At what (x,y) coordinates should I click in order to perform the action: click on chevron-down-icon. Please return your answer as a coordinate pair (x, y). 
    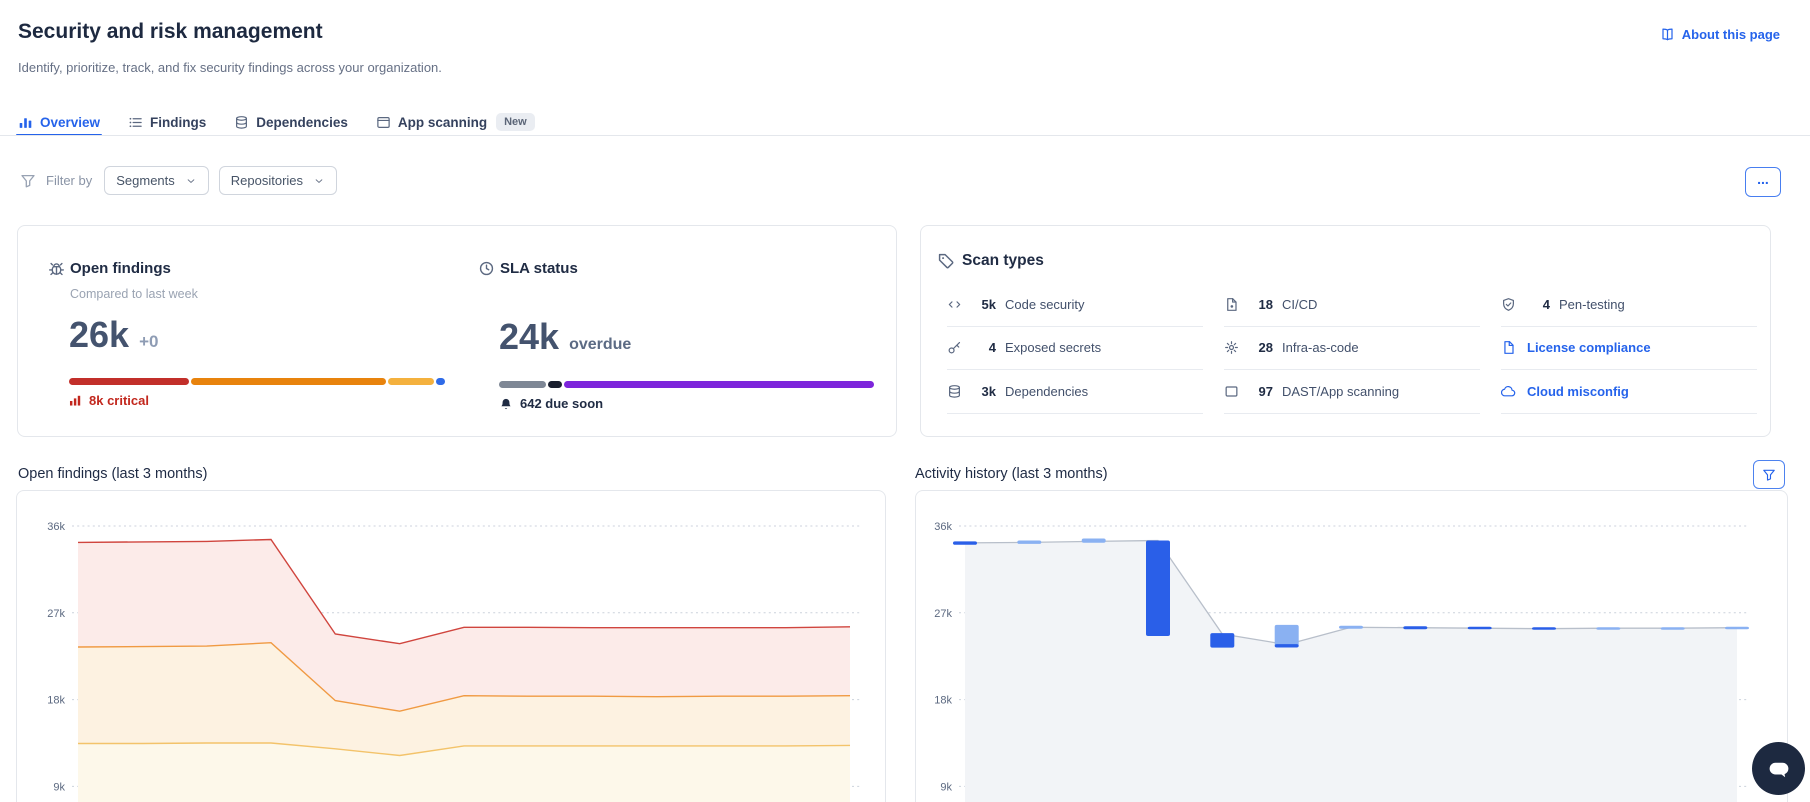
    Looking at the image, I should click on (191, 181).